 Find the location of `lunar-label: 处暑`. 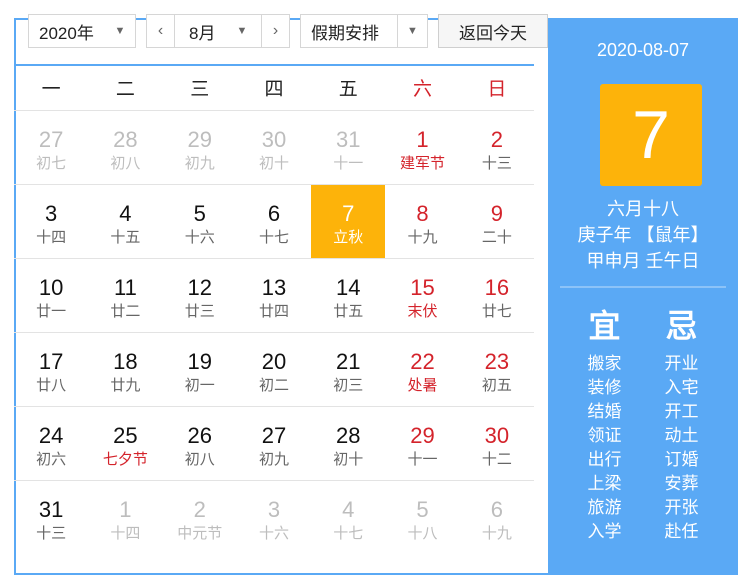

lunar-label: 处暑 is located at coordinates (422, 385).